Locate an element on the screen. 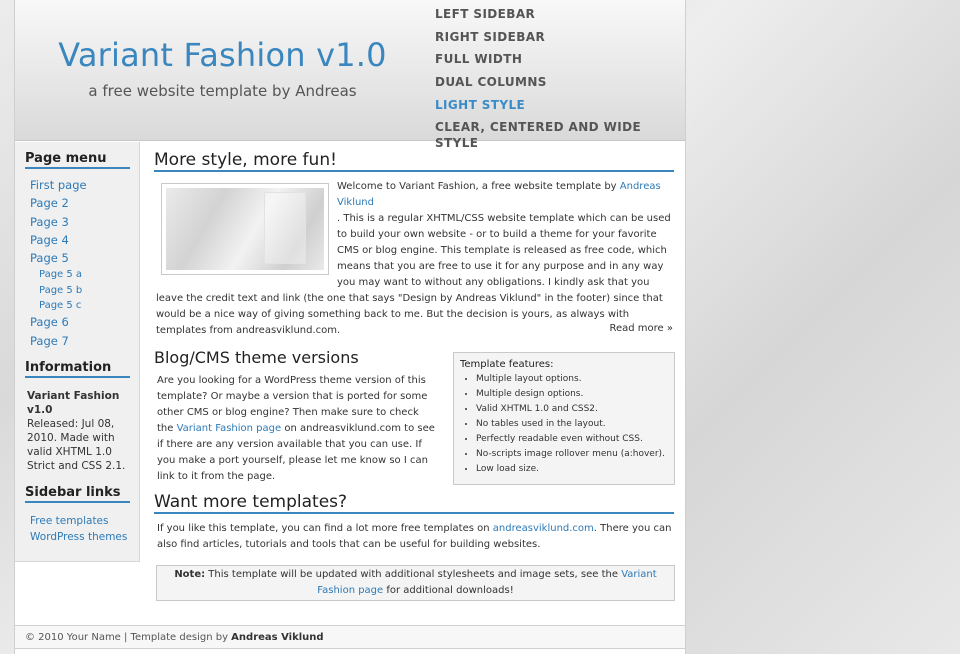 This screenshot has width=960, height=654. style-menu-full-width: FULL WIDTH is located at coordinates (560, 62).